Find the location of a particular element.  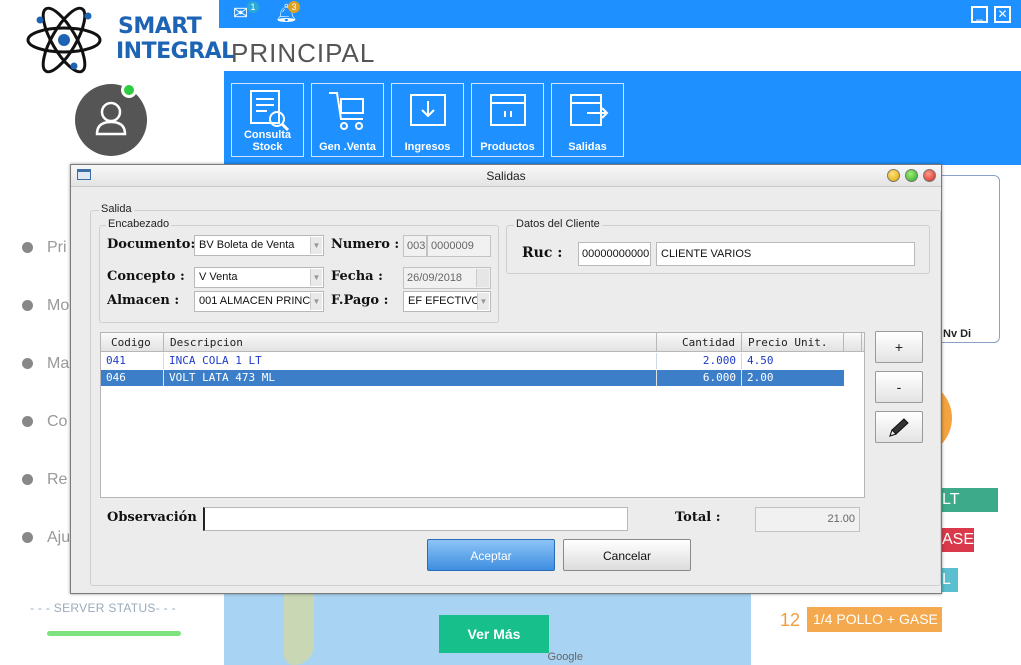

online-status-dot is located at coordinates (129, 90).